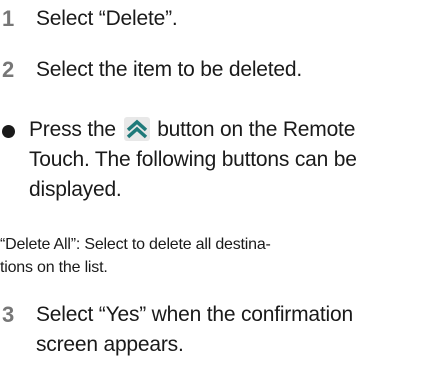  Describe the element at coordinates (256, 129) in the screenshot. I see `bullet-text-after-icon: button on the Remote` at that location.